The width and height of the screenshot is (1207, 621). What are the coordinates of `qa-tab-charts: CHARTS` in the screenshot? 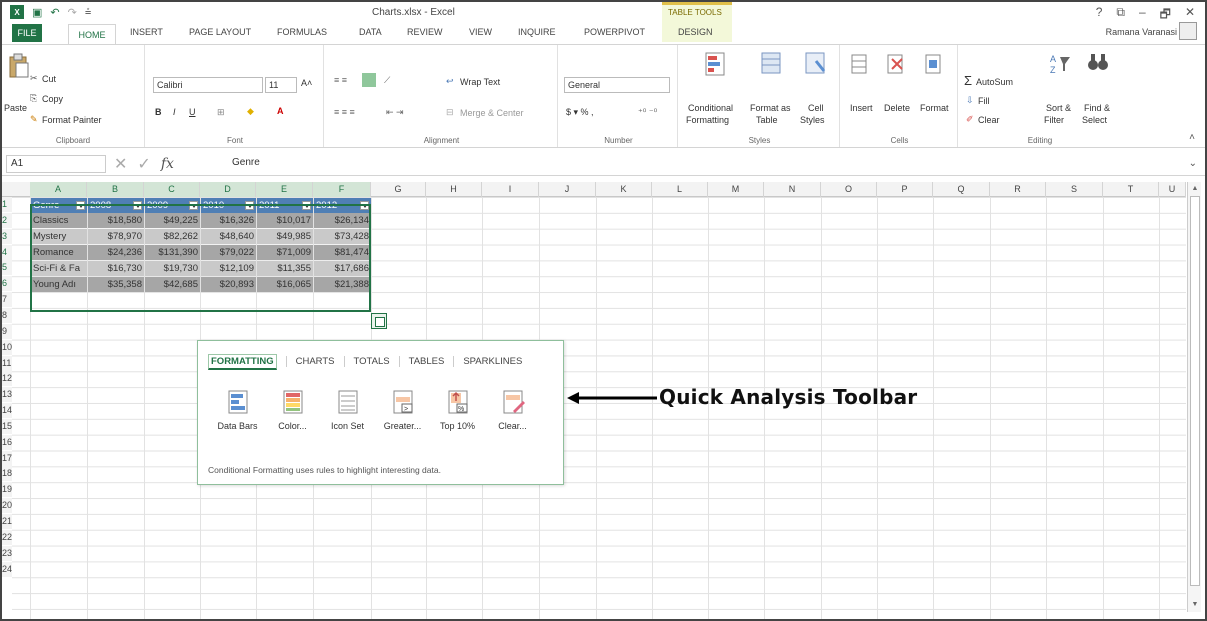 It's located at (316, 361).